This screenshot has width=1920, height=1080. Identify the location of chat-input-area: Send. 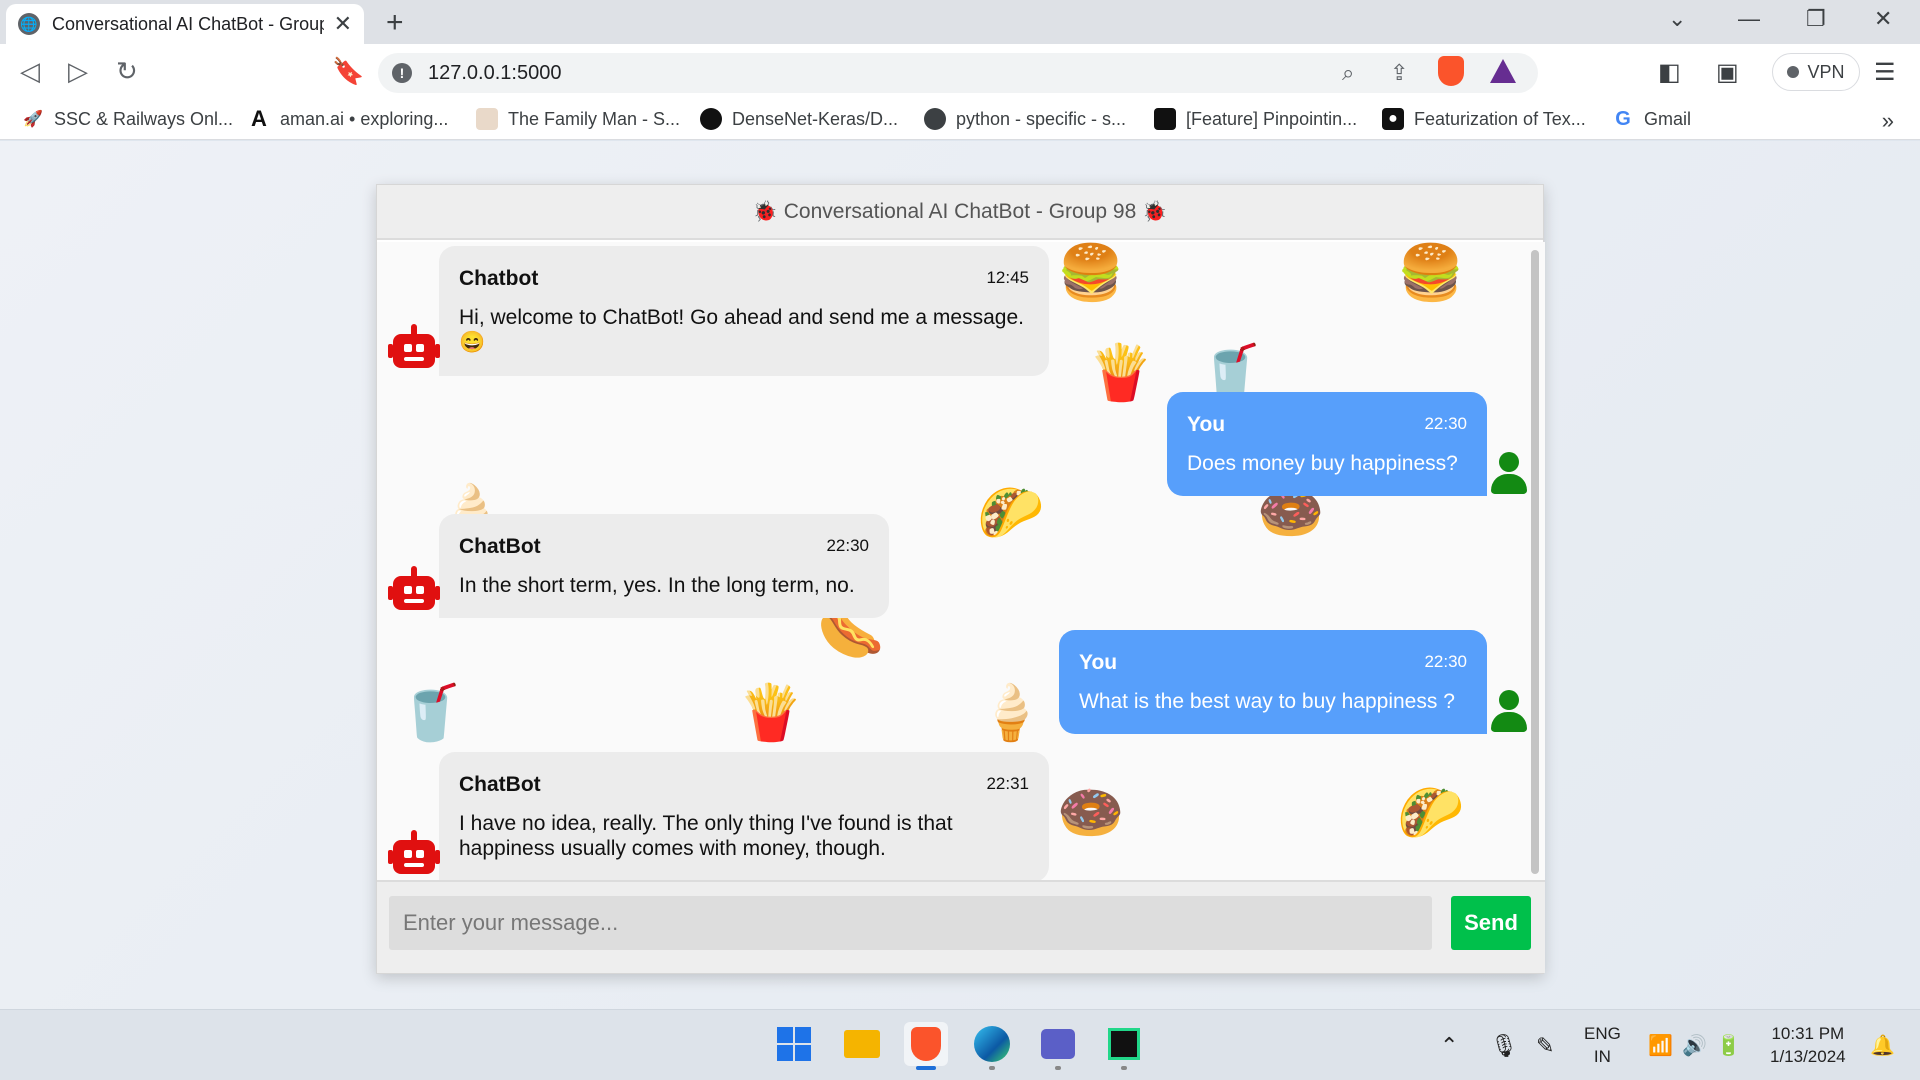
(961, 926).